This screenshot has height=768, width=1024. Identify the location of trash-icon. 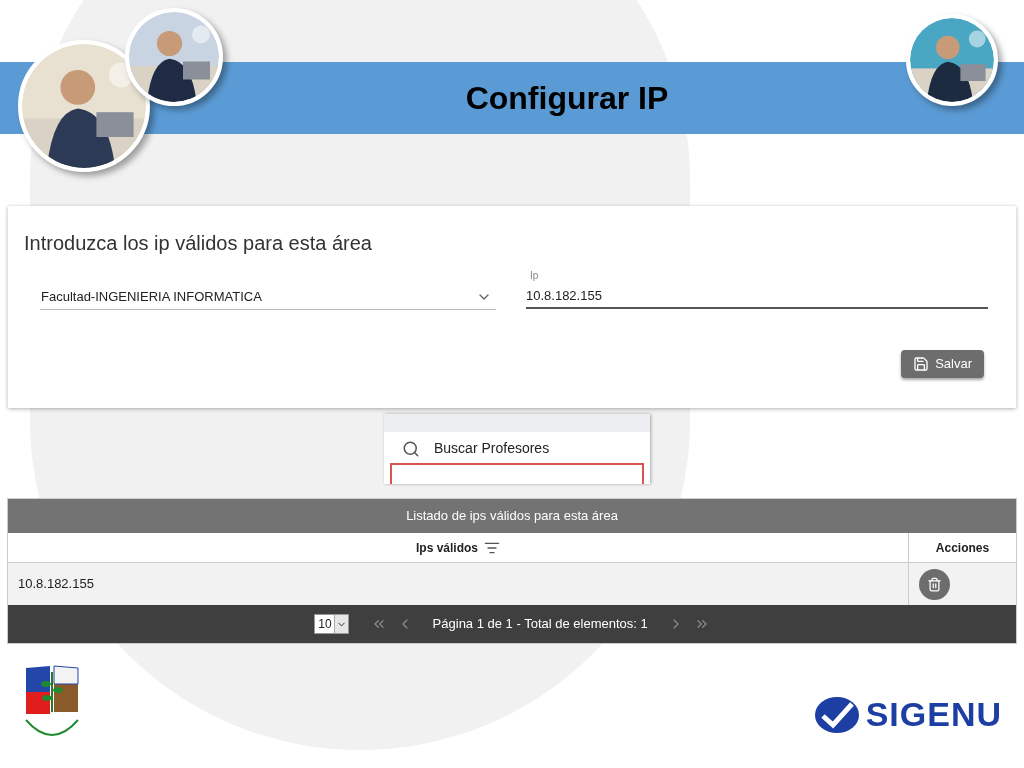
(934, 584).